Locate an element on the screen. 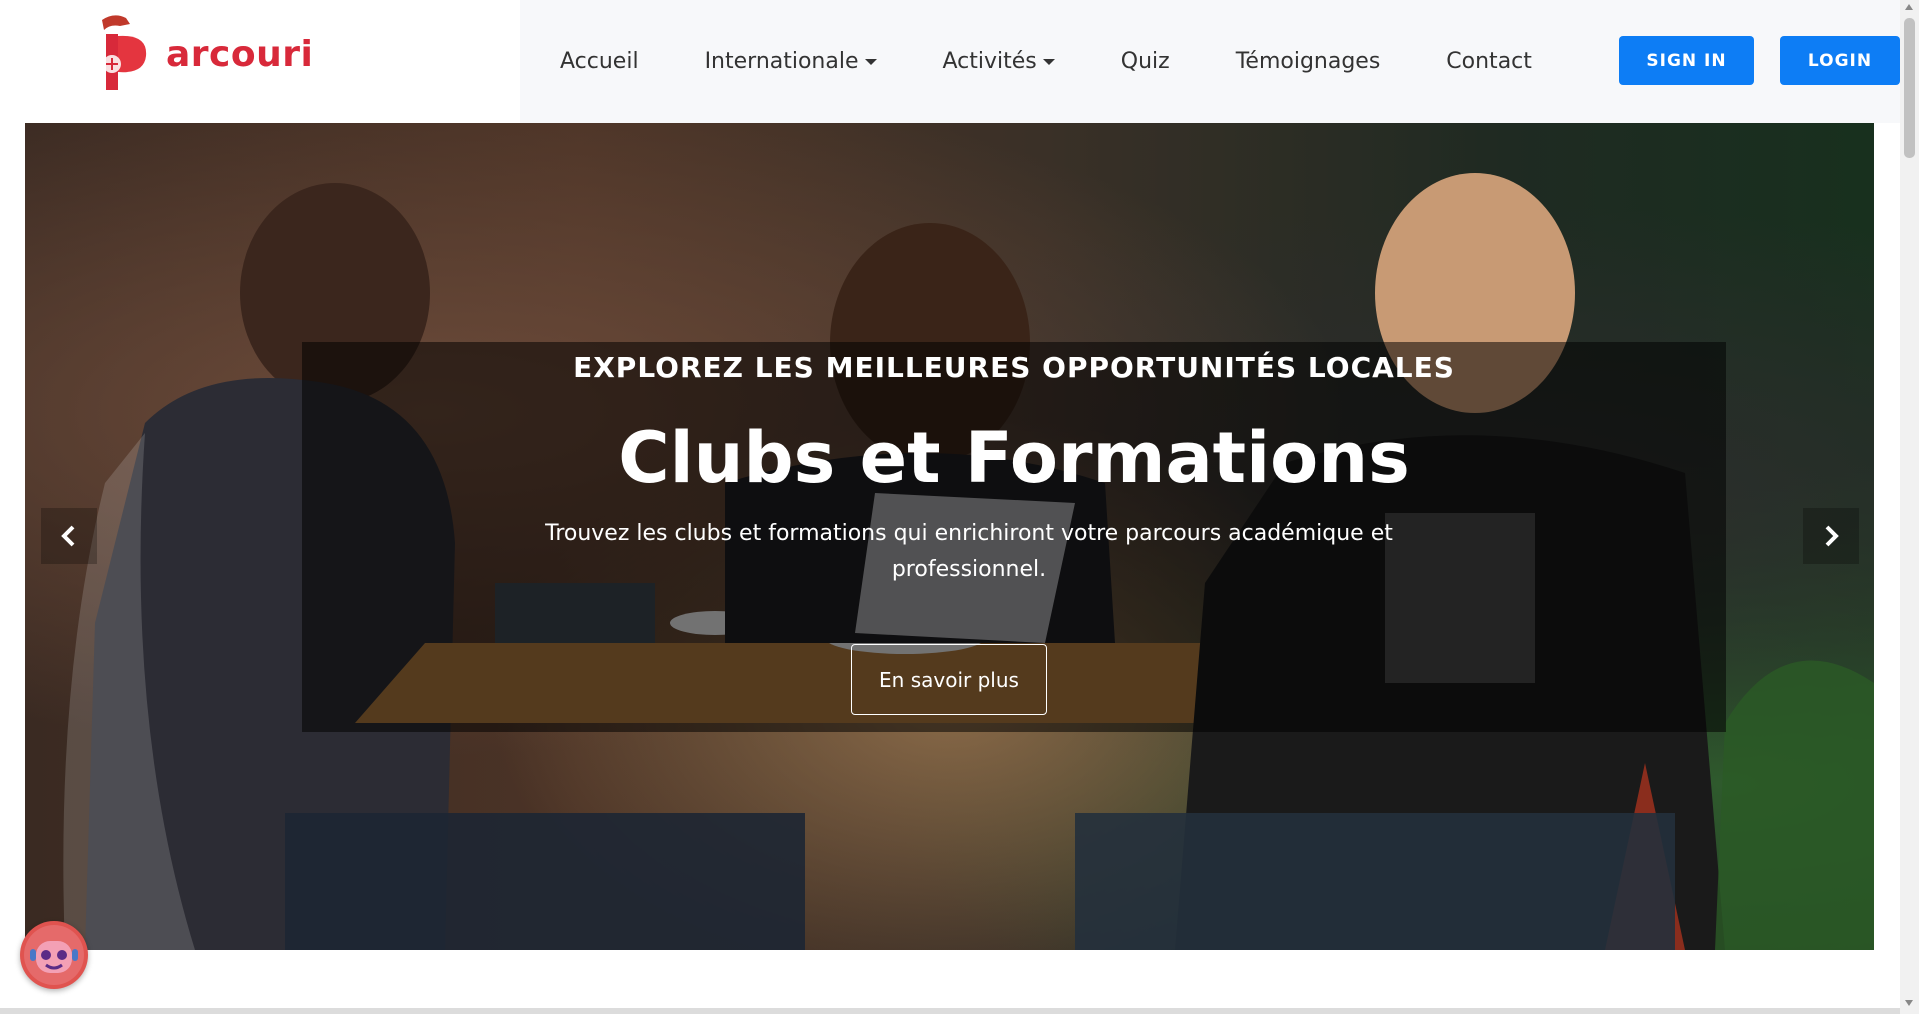 This screenshot has width=1919, height=1014. carousel-next-button is located at coordinates (1831, 536).